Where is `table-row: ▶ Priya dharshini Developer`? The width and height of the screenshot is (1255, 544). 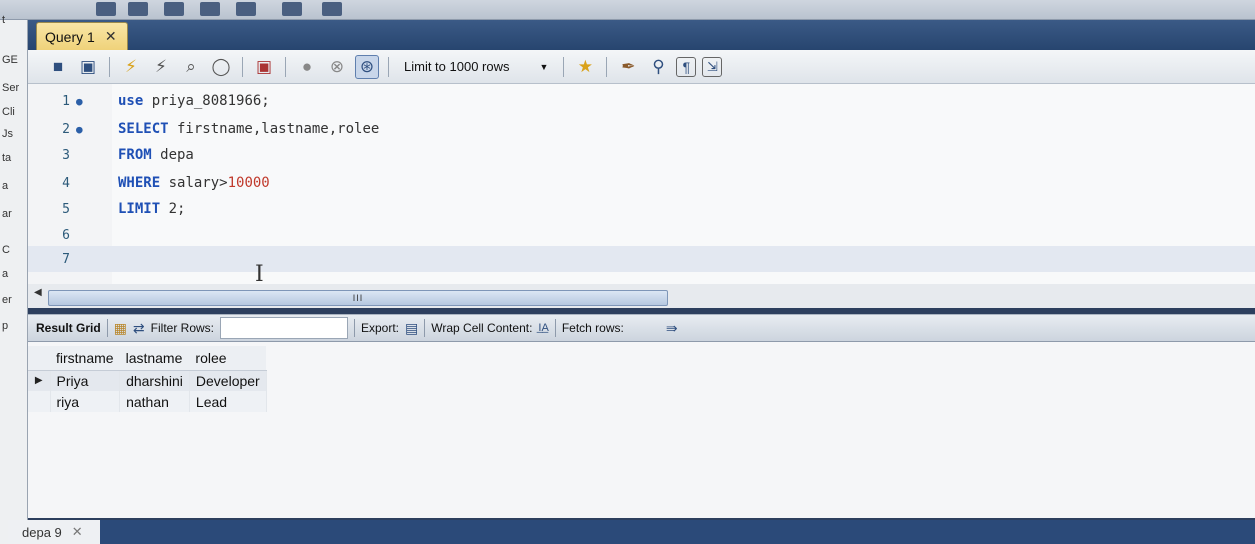
table-row: ▶ Priya dharshini Developer is located at coordinates (147, 380).